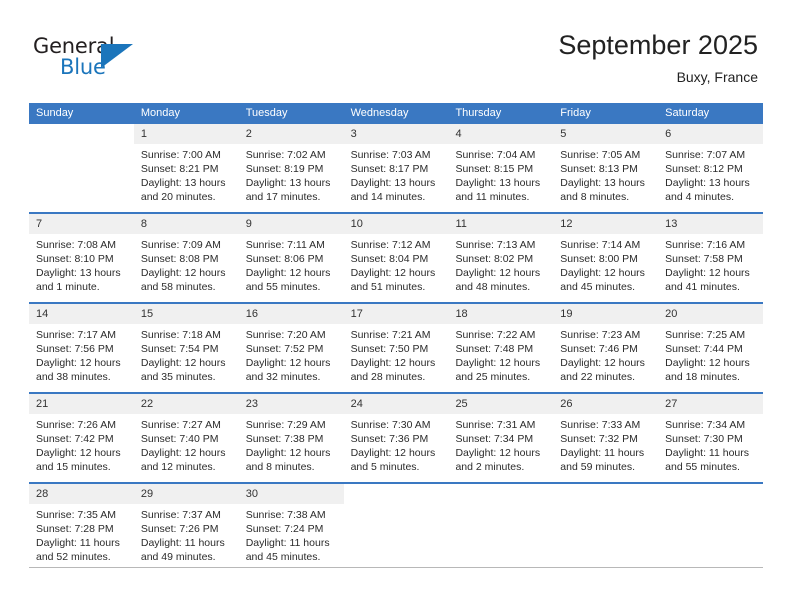 The width and height of the screenshot is (792, 612). What do you see at coordinates (389, 169) in the screenshot?
I see `sunset-text: Sunset: 8:17 PM` at bounding box center [389, 169].